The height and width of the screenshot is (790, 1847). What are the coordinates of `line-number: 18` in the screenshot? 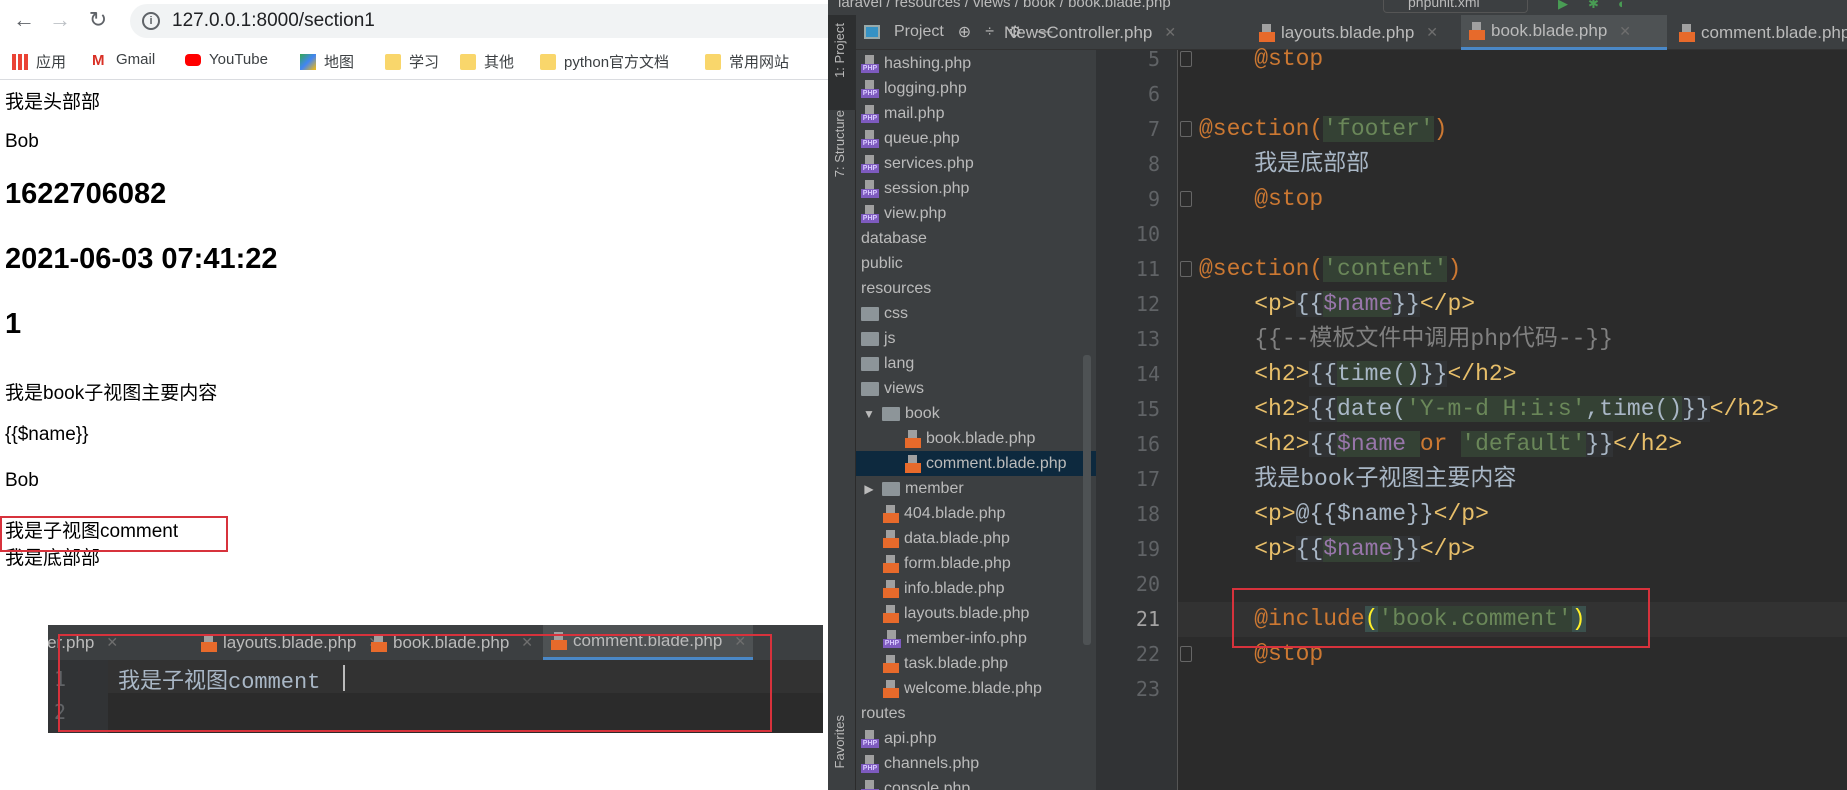 It's located at (1147, 514).